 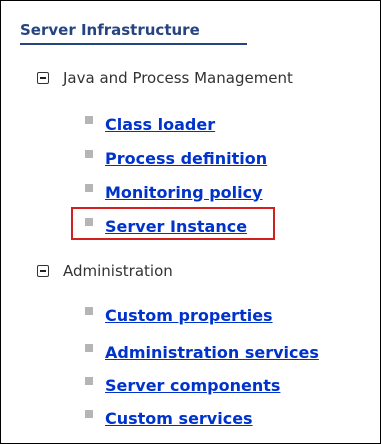 I want to click on group-administration: Administration, so click(x=105, y=271).